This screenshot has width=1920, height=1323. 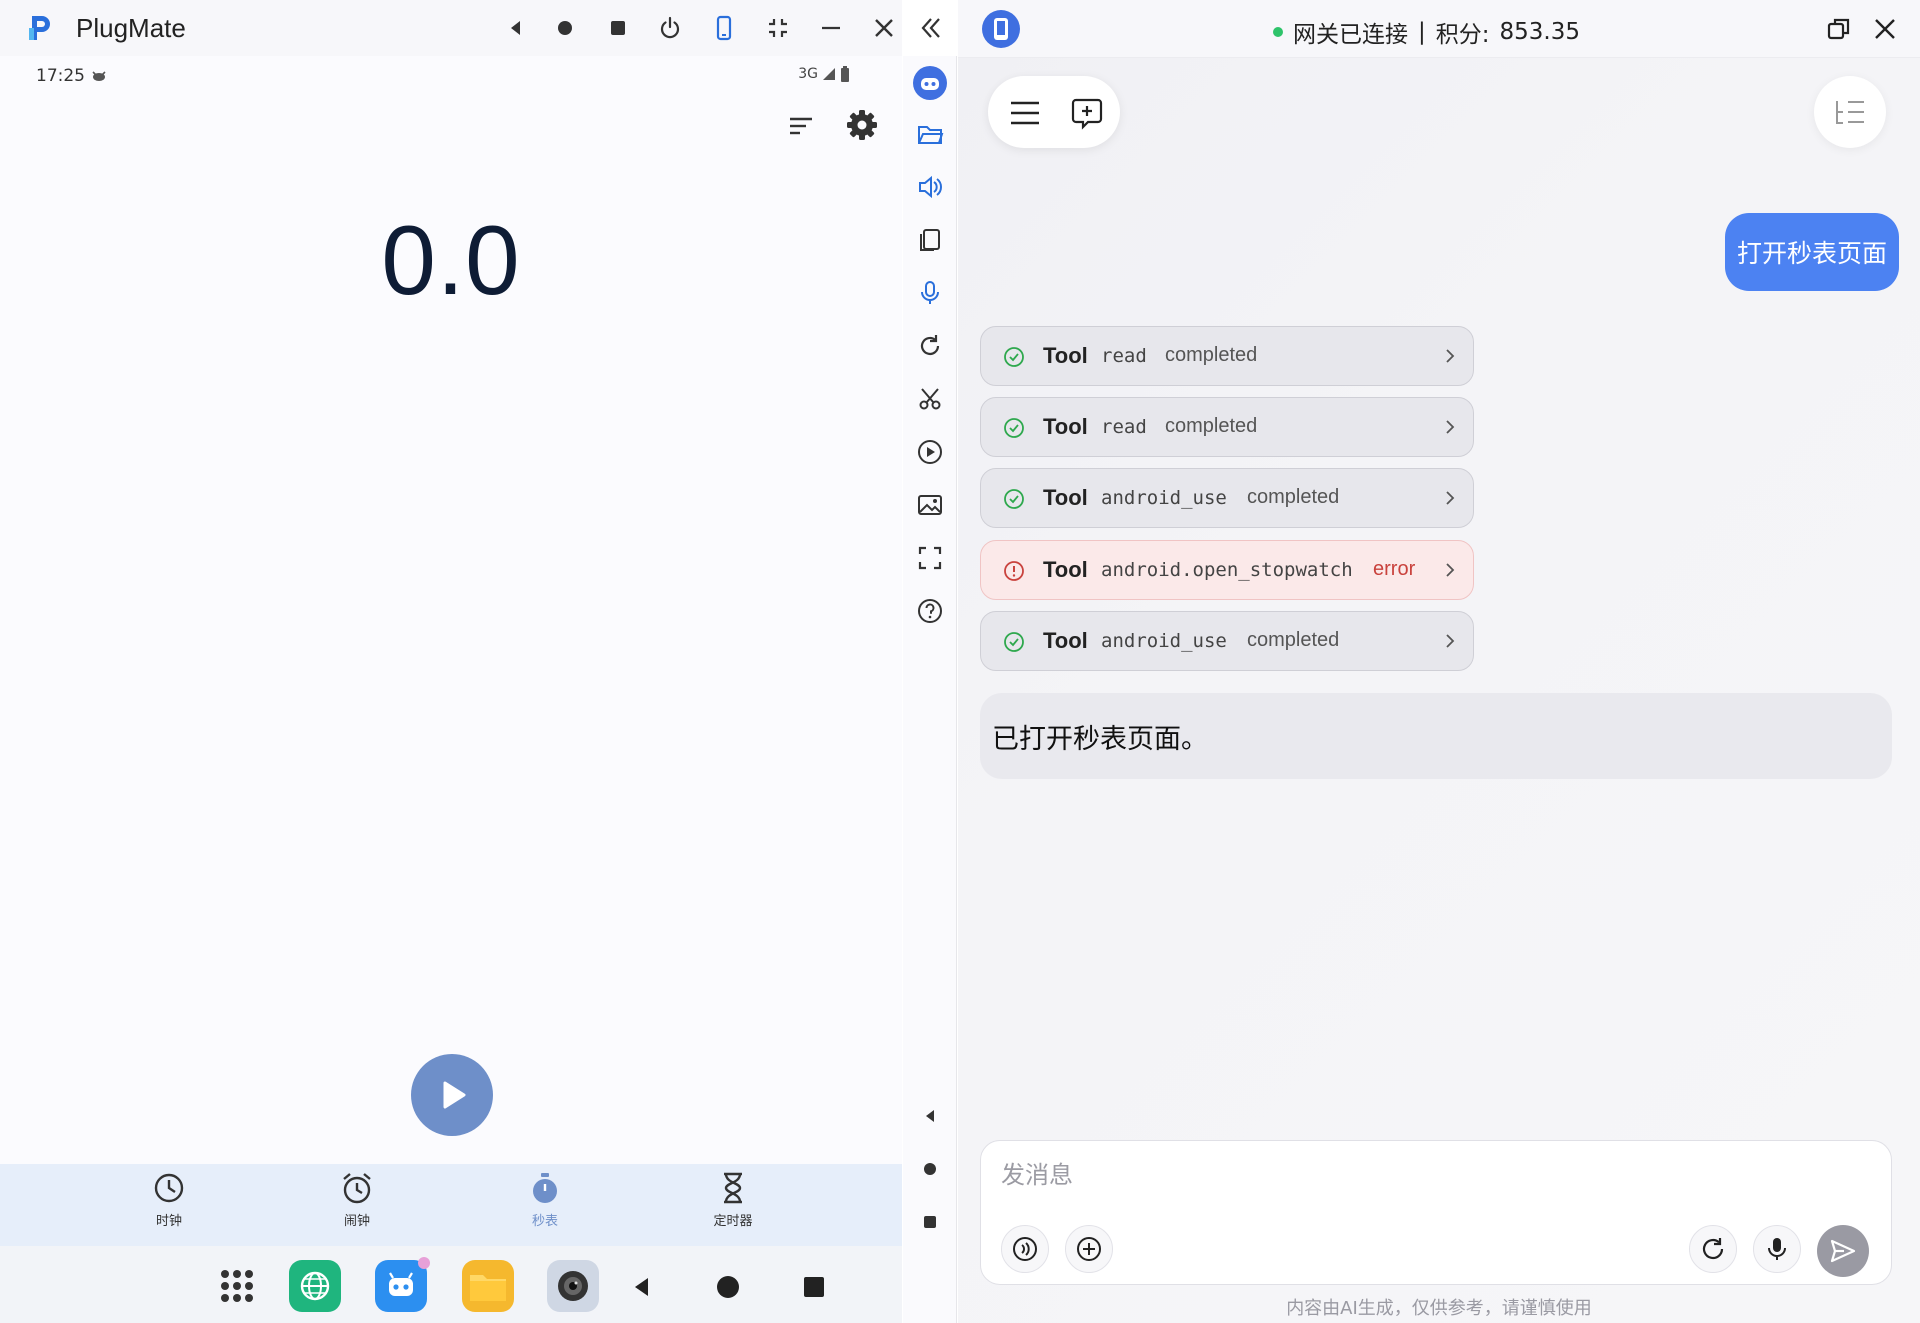 I want to click on tab-stopwatch: 秒表, so click(x=545, y=1199).